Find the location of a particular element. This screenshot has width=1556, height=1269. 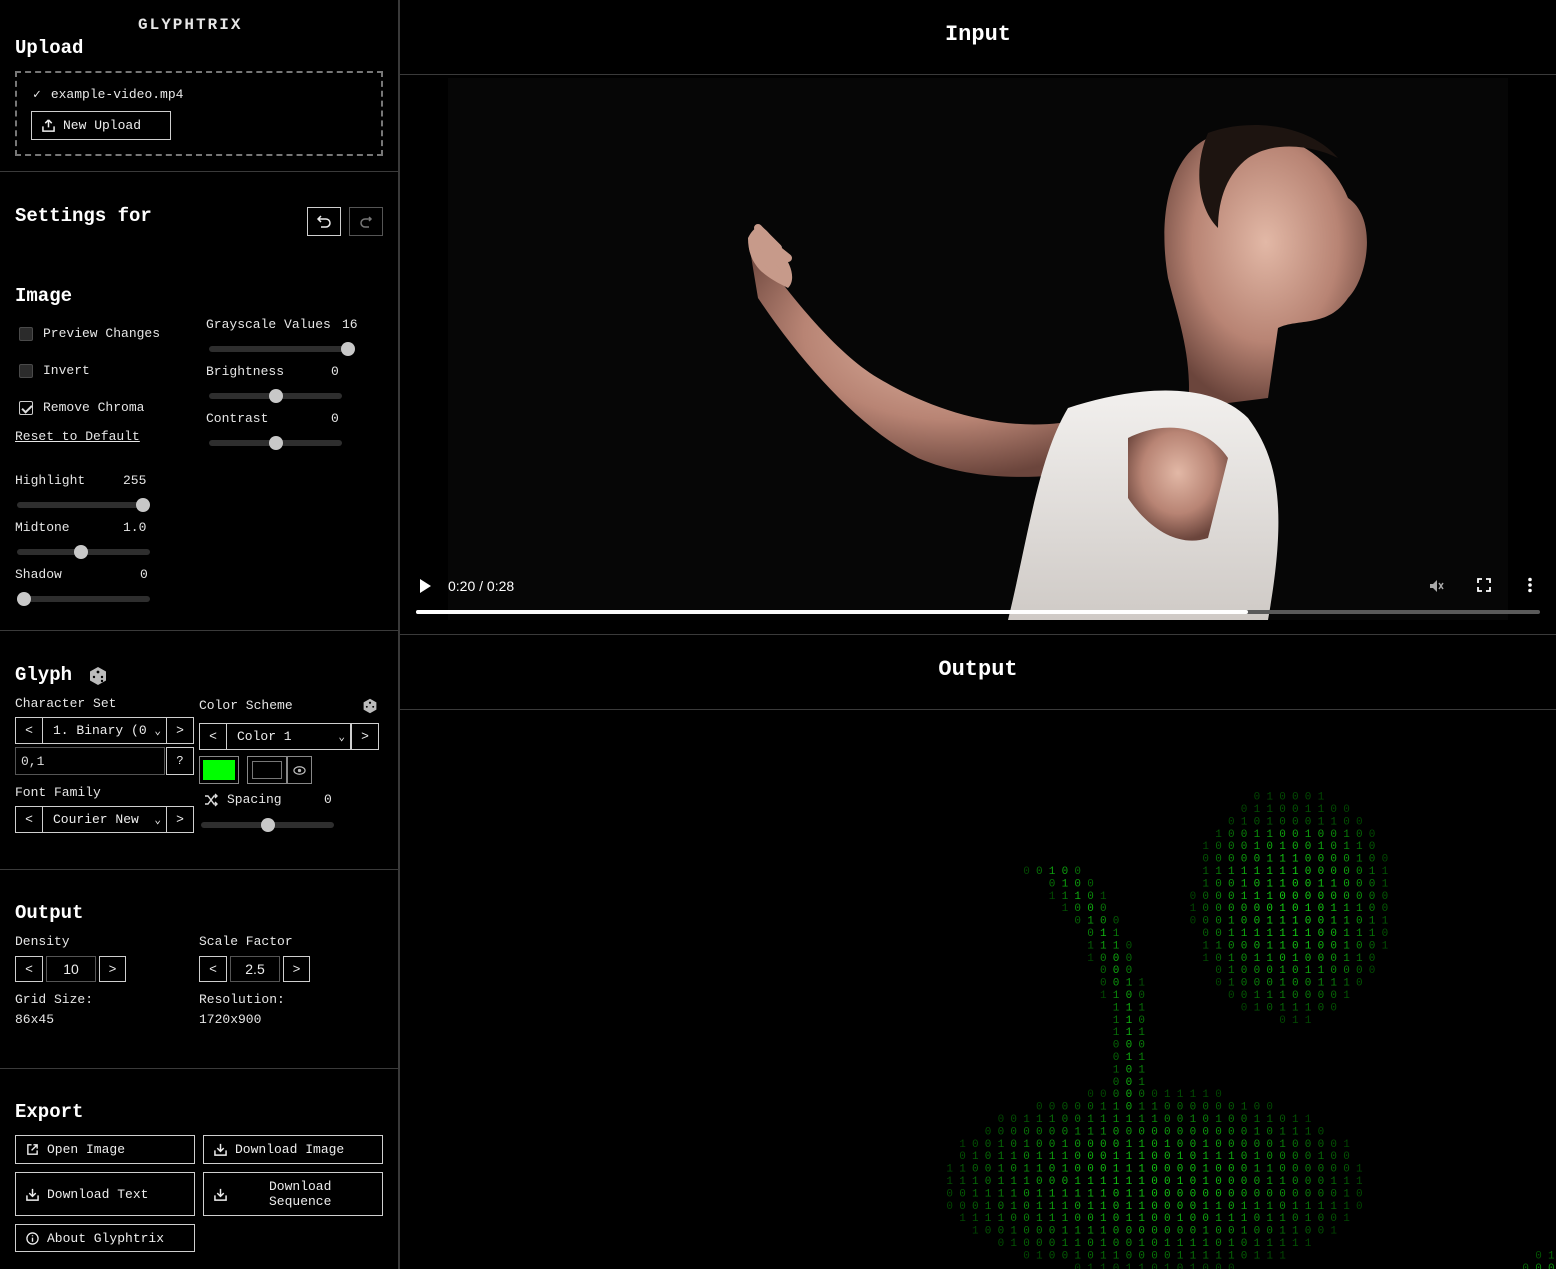

mute-icon is located at coordinates (1436, 586).